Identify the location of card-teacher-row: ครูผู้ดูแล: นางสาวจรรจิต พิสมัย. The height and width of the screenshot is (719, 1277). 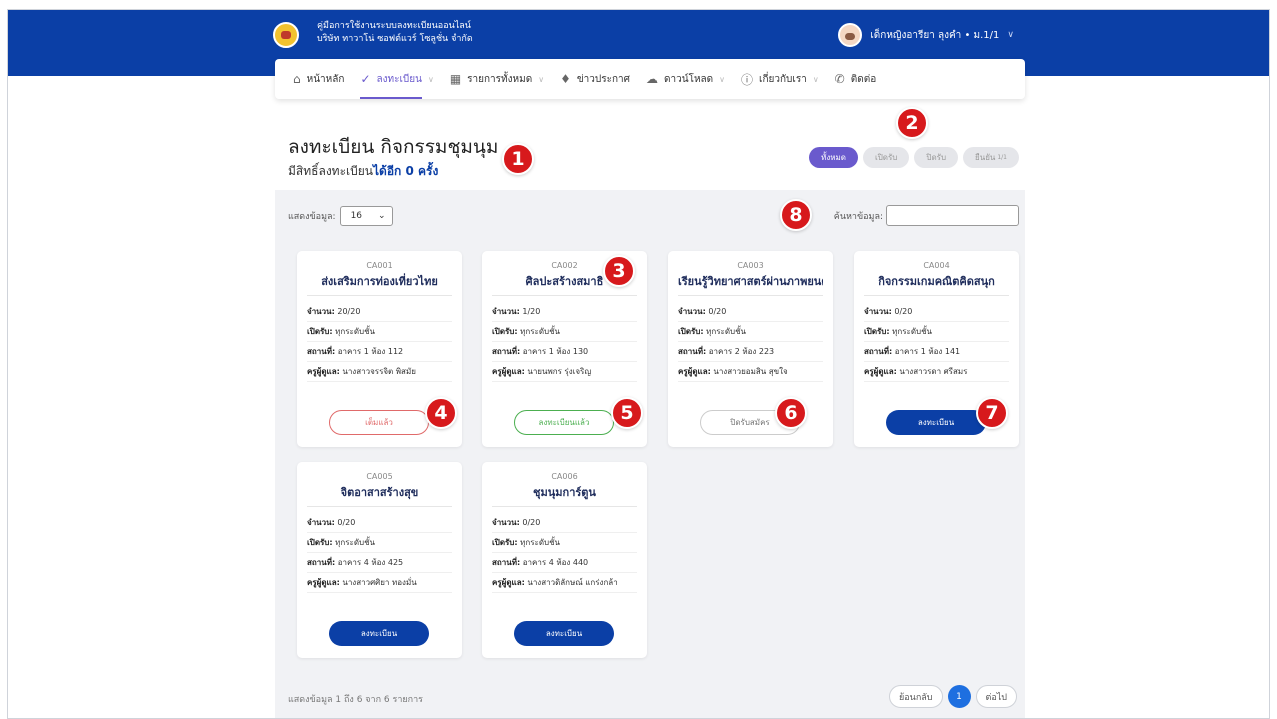
(379, 372).